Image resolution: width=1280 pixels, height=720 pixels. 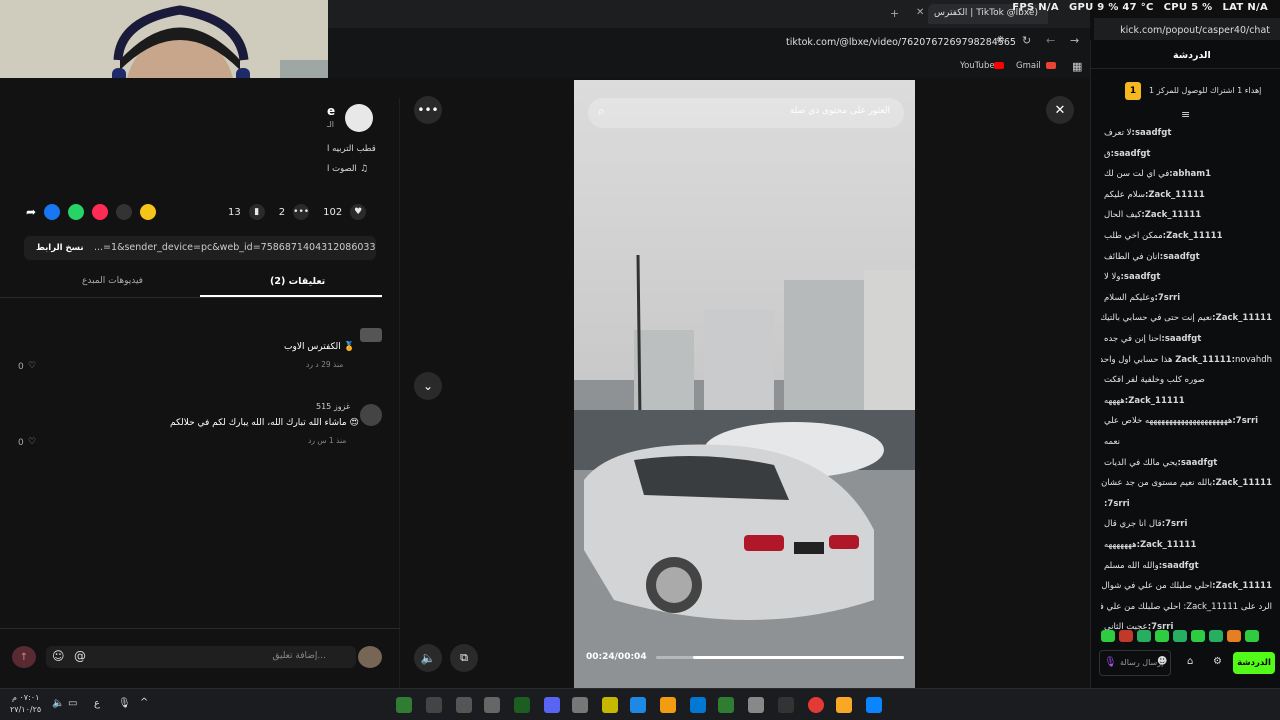 What do you see at coordinates (72, 703) in the screenshot?
I see `network-icon: ▭` at bounding box center [72, 703].